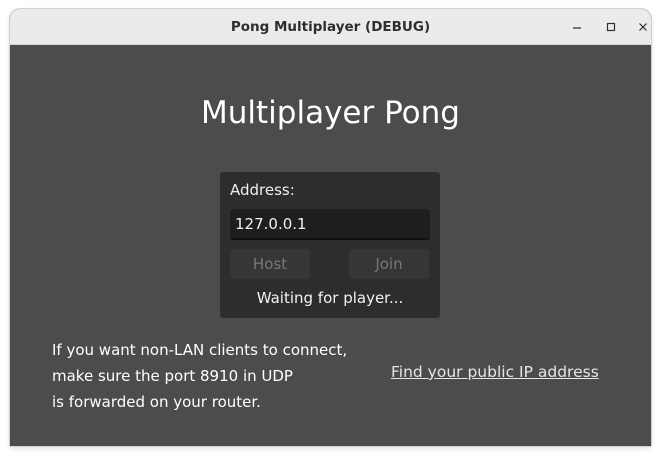  What do you see at coordinates (495, 372) in the screenshot?
I see `find-public-ip-link: Find your public IP address` at bounding box center [495, 372].